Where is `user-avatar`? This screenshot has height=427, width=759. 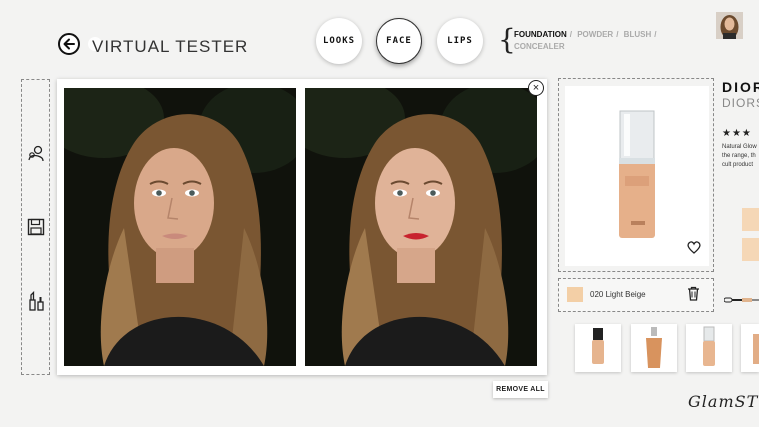 user-avatar is located at coordinates (729, 25).